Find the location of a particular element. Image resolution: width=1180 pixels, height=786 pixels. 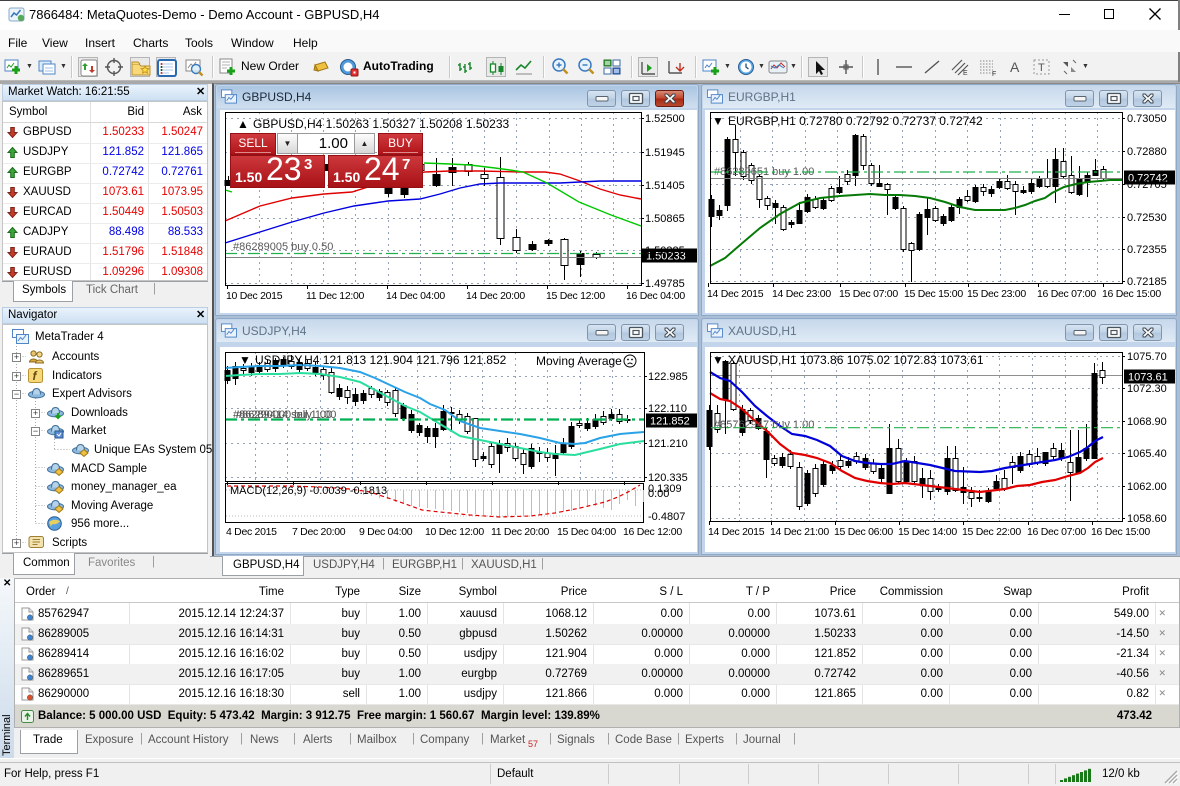

svg-text: 11 Dec 12:00 is located at coordinates (335, 296).